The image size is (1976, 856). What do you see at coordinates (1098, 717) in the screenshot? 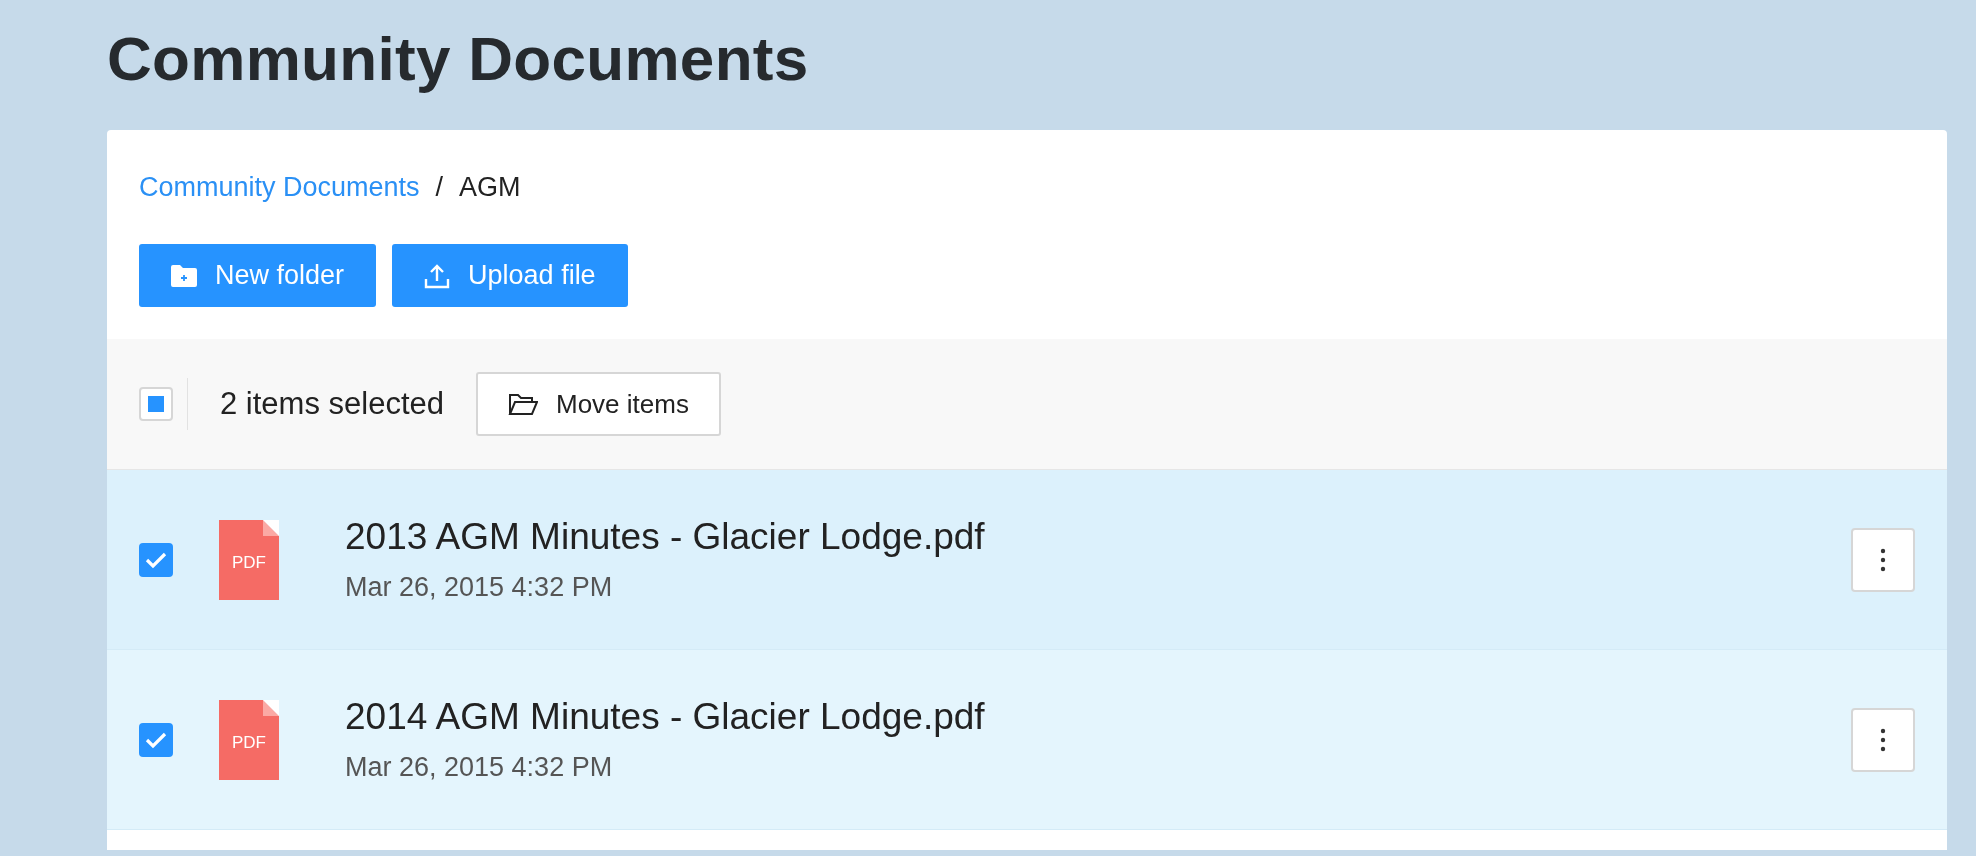
I see `file-name: 2014 AGM Minutes - Glacier Lodge.pdf` at bounding box center [1098, 717].